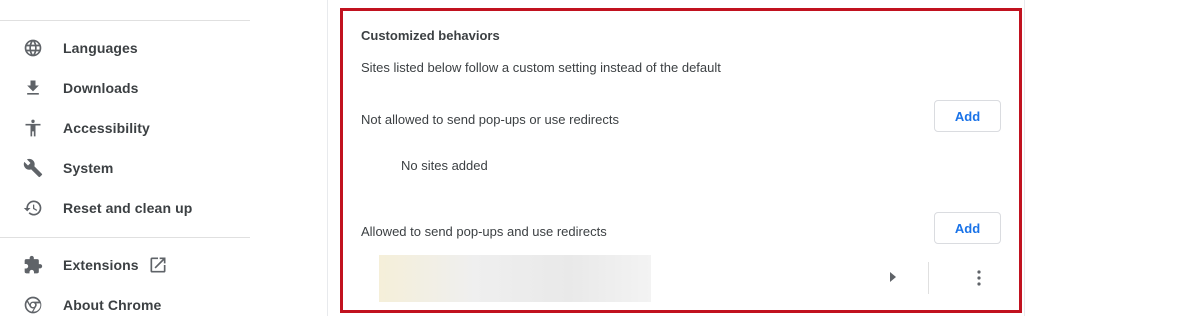 The width and height of the screenshot is (1200, 325). I want to click on download-icon, so click(33, 88).